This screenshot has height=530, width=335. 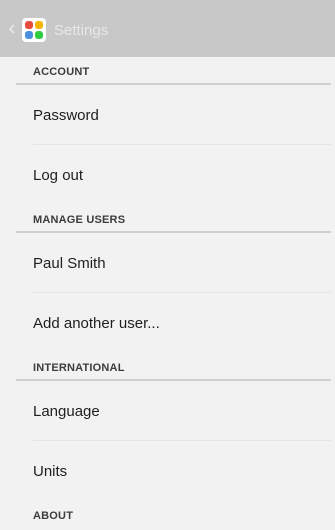 What do you see at coordinates (81, 30) in the screenshot?
I see `action-bar-title: Settings` at bounding box center [81, 30].